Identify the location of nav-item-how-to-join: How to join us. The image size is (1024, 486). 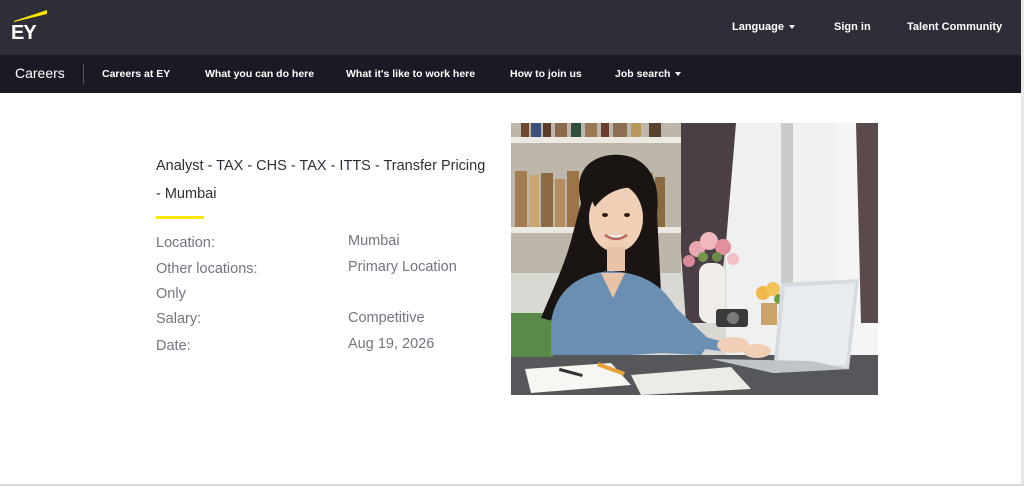
(546, 74).